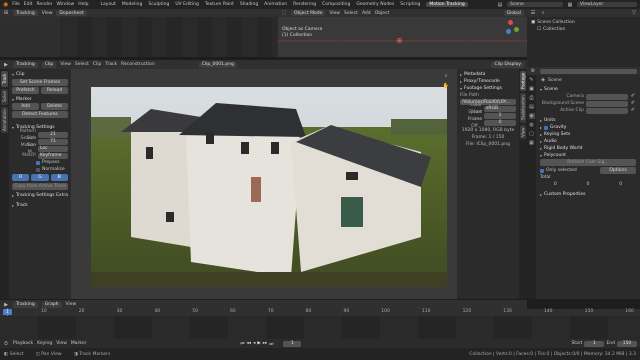 Image resolution: width=640 pixels, height=360 pixels. I want to click on viewport-editor-icon: ⬚, so click(284, 13).